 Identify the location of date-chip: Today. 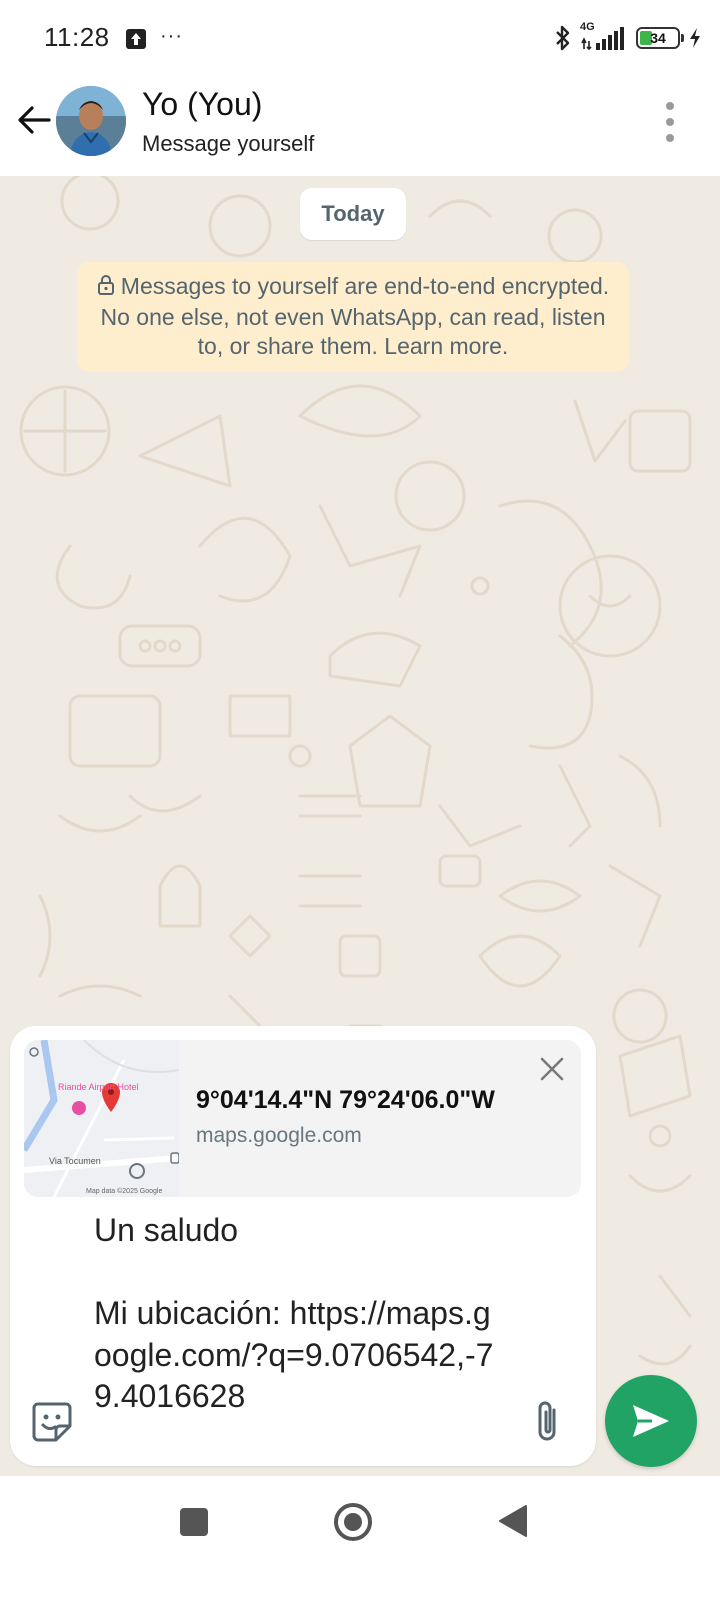
(353, 214).